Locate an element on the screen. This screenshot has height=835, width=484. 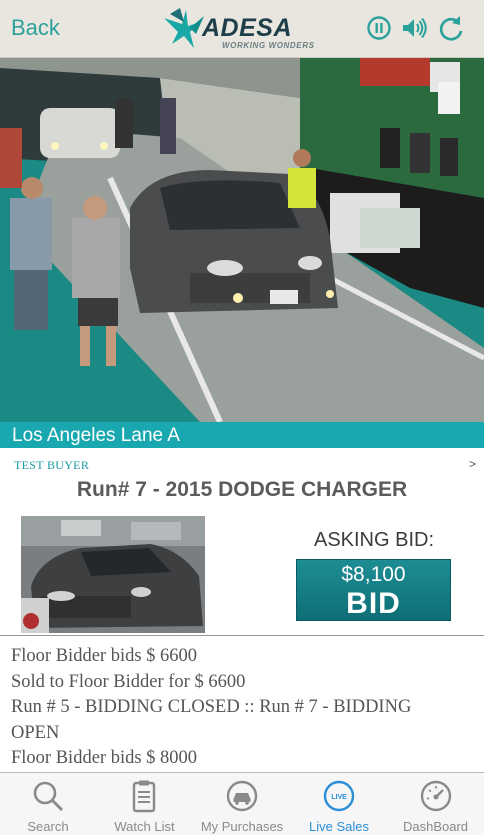
log-entry: Floor Bidder bids $ 6600 is located at coordinates (104, 656).